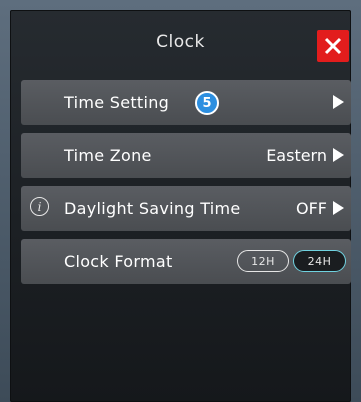  What do you see at coordinates (263, 261) in the screenshot?
I see `clock-format-12h-option: 12H` at bounding box center [263, 261].